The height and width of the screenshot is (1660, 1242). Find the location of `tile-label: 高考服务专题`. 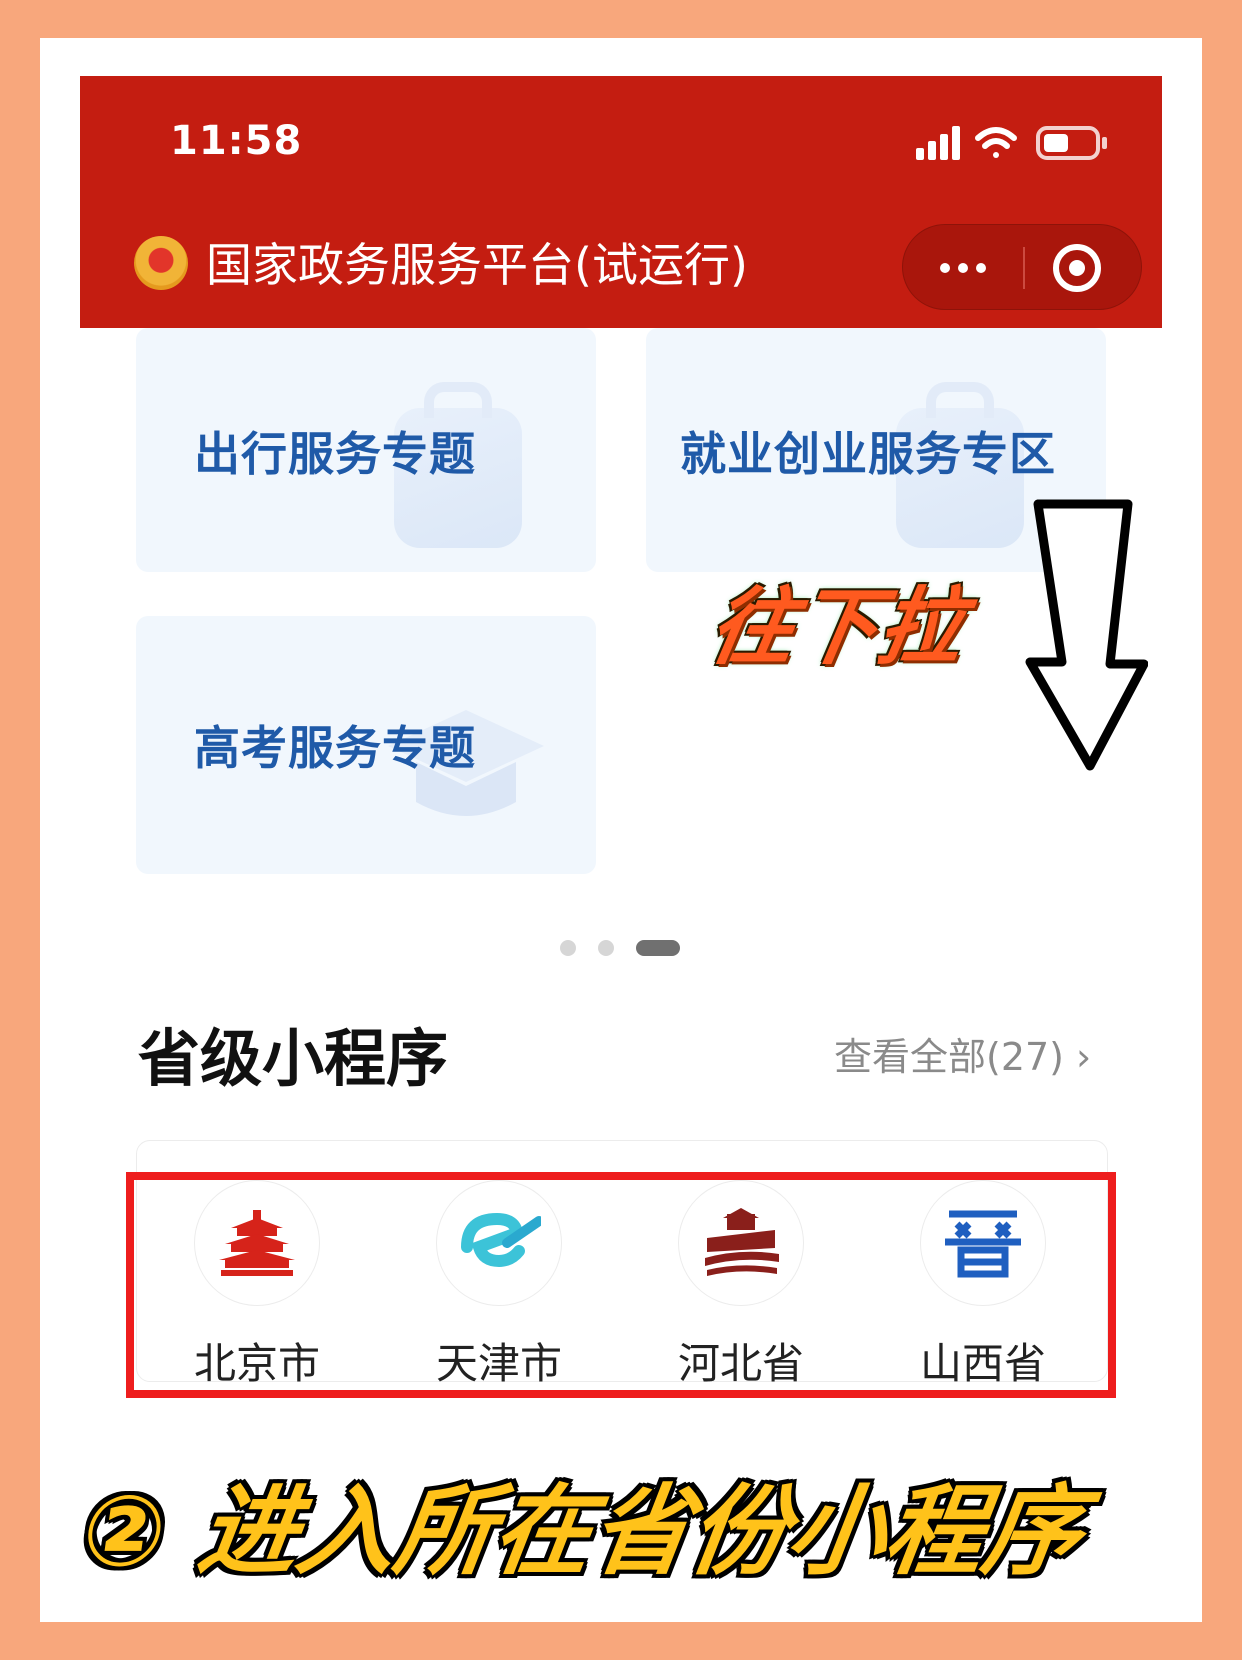

tile-label: 高考服务专题 is located at coordinates (335, 748).